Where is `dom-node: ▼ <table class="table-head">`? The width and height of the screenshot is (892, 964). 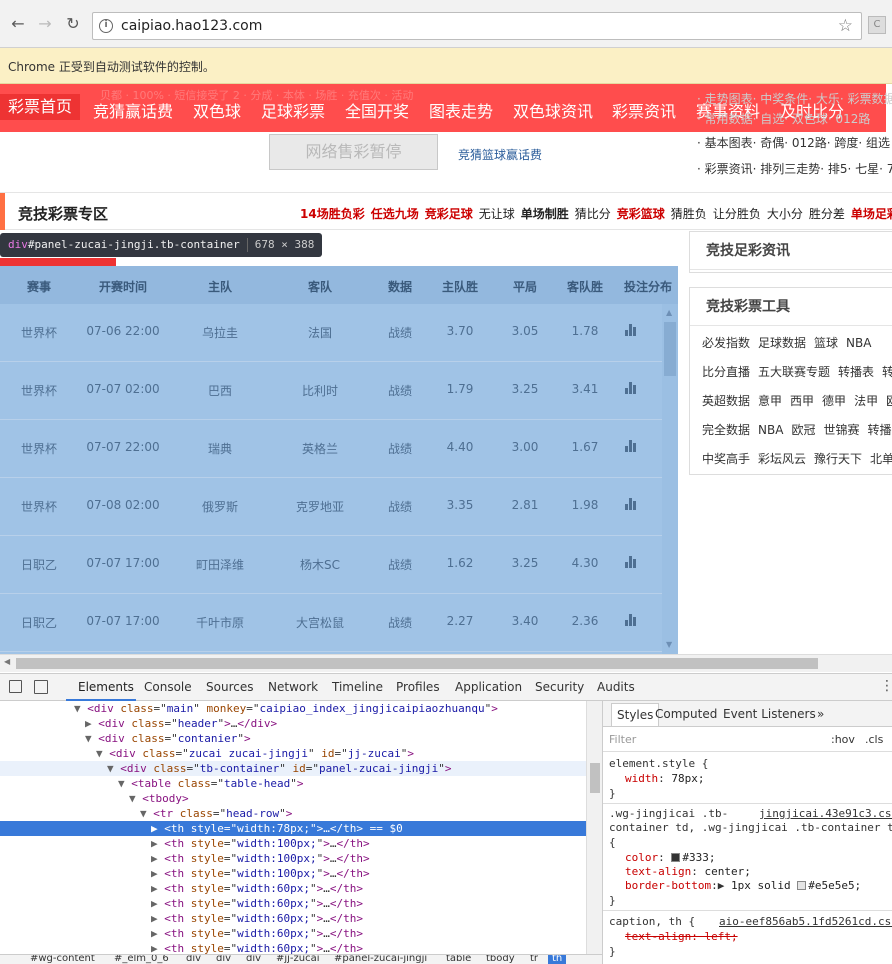 dom-node: ▼ <table class="table-head"> is located at coordinates (293, 783).